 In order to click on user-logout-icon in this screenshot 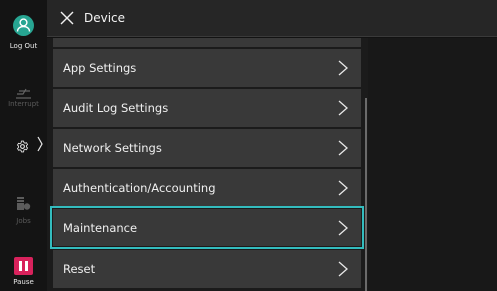, I will do `click(23, 25)`.